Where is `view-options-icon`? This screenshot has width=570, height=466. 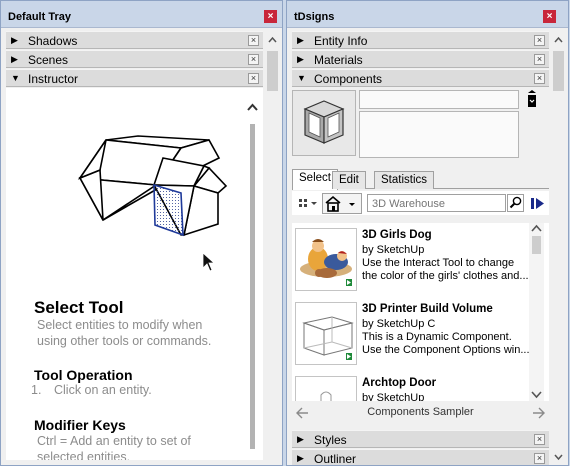
view-options-icon is located at coordinates (308, 204).